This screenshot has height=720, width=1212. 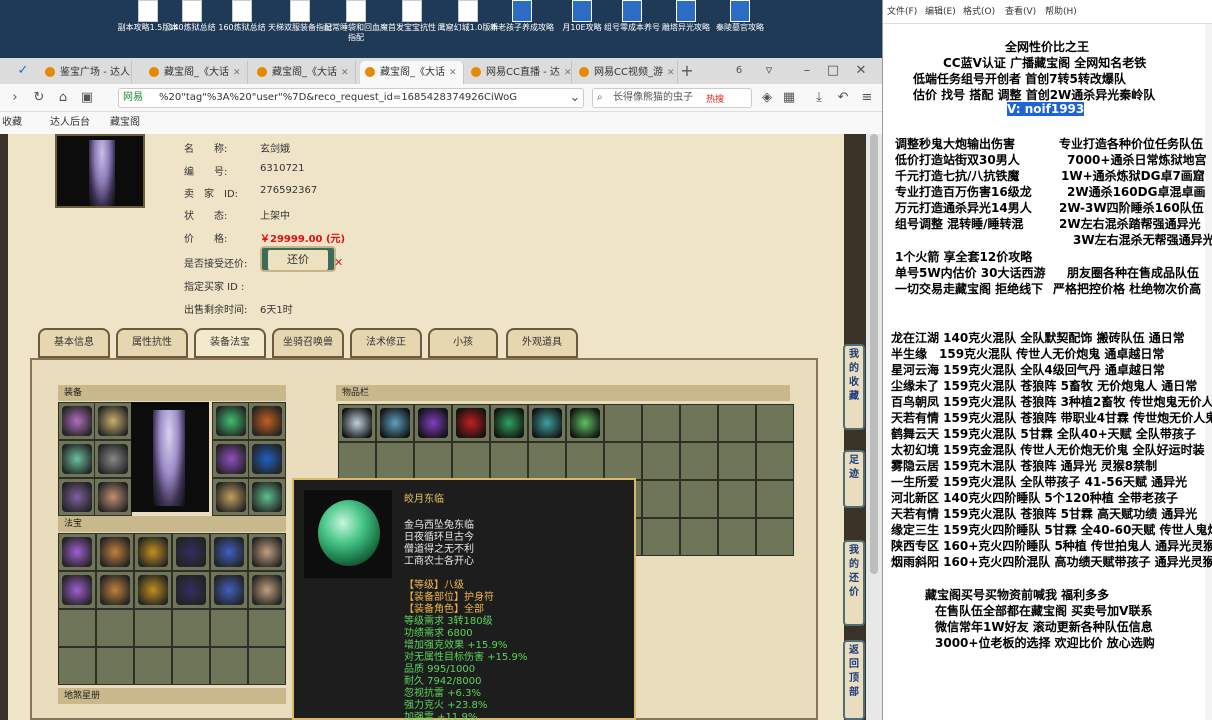 I want to click on bookmark-item: 达人后台, so click(x=70, y=123).